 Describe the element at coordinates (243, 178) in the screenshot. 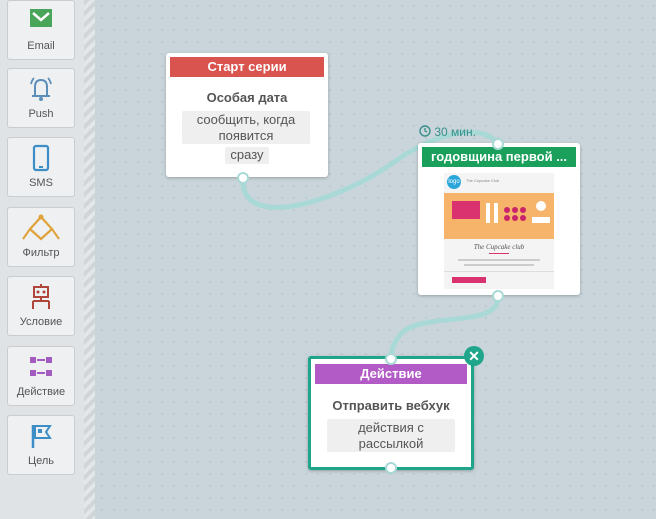

I see `node-start-output-port` at that location.